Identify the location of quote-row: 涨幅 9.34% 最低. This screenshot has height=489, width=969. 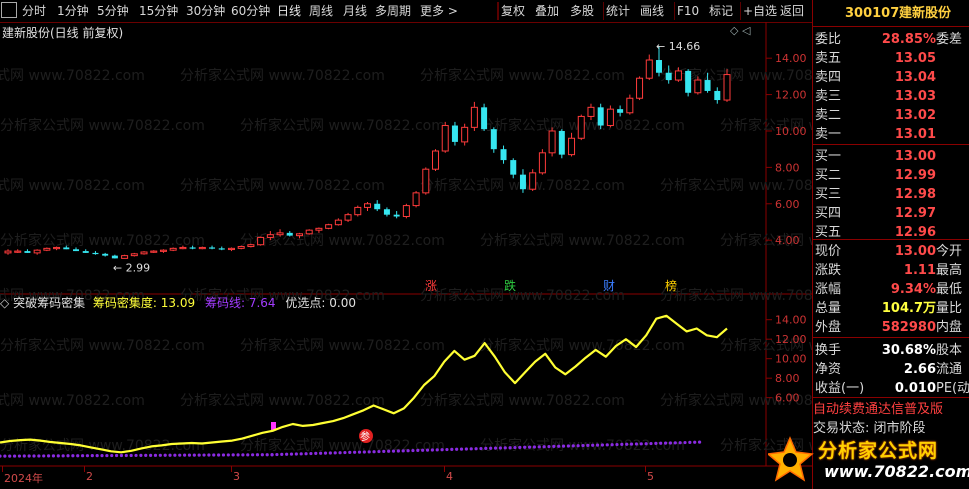
(891, 289).